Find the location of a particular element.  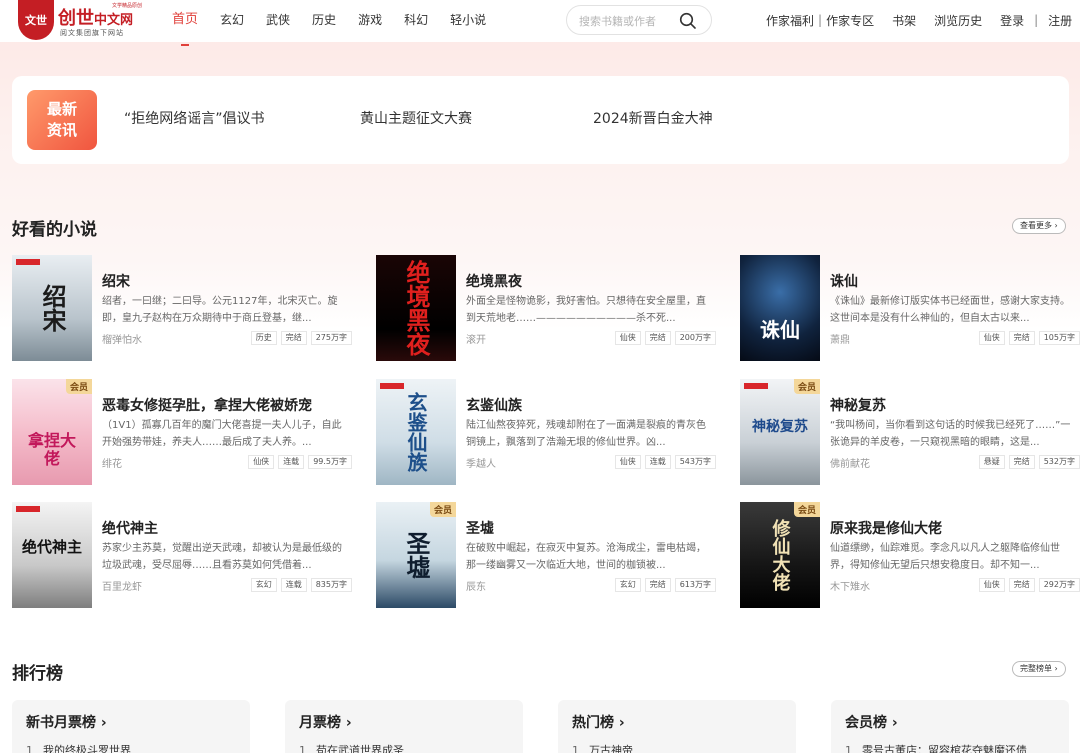

site-logo: 文世 创世中文网 文学精品原创 阅文集团旗下网站 is located at coordinates (83, 21).